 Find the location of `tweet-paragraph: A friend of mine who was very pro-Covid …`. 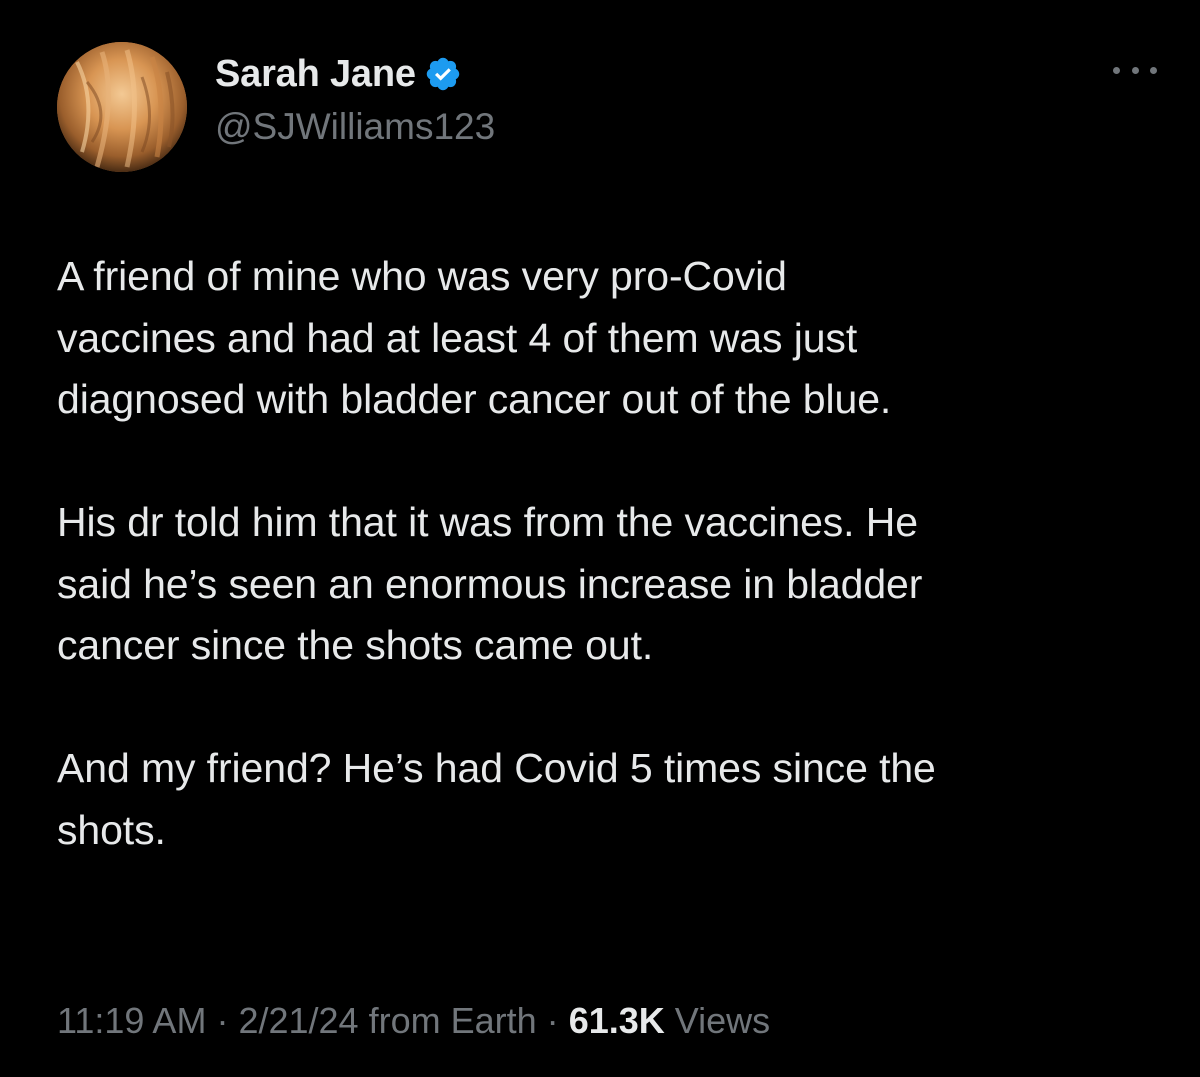

tweet-paragraph: A friend of mine who was very pro-Covid … is located at coordinates (474, 337).